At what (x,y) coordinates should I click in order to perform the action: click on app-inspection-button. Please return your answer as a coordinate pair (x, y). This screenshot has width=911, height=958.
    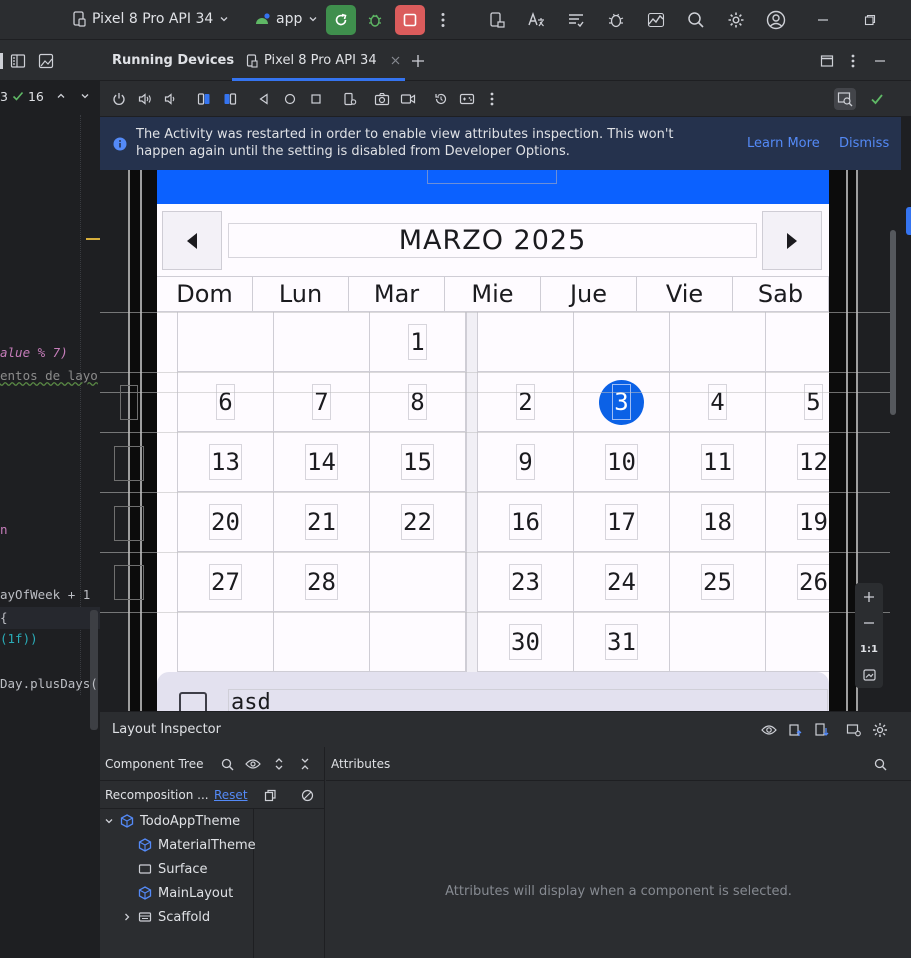
    Looking at the image, I should click on (616, 20).